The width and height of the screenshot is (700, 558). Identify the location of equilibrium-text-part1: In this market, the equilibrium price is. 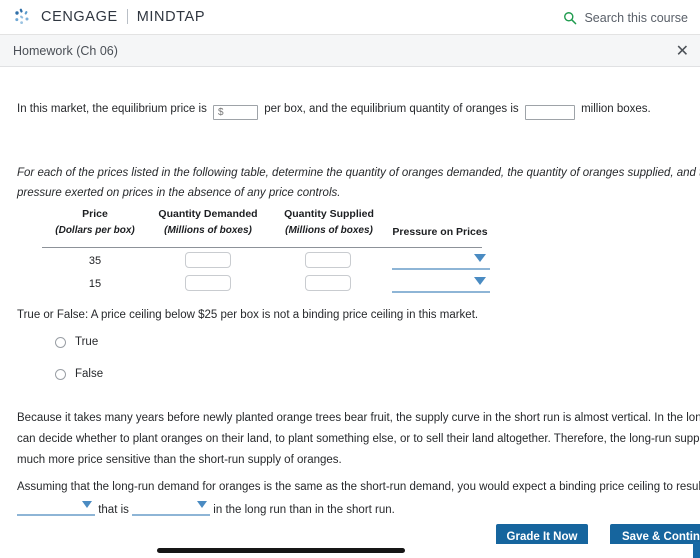
(112, 109).